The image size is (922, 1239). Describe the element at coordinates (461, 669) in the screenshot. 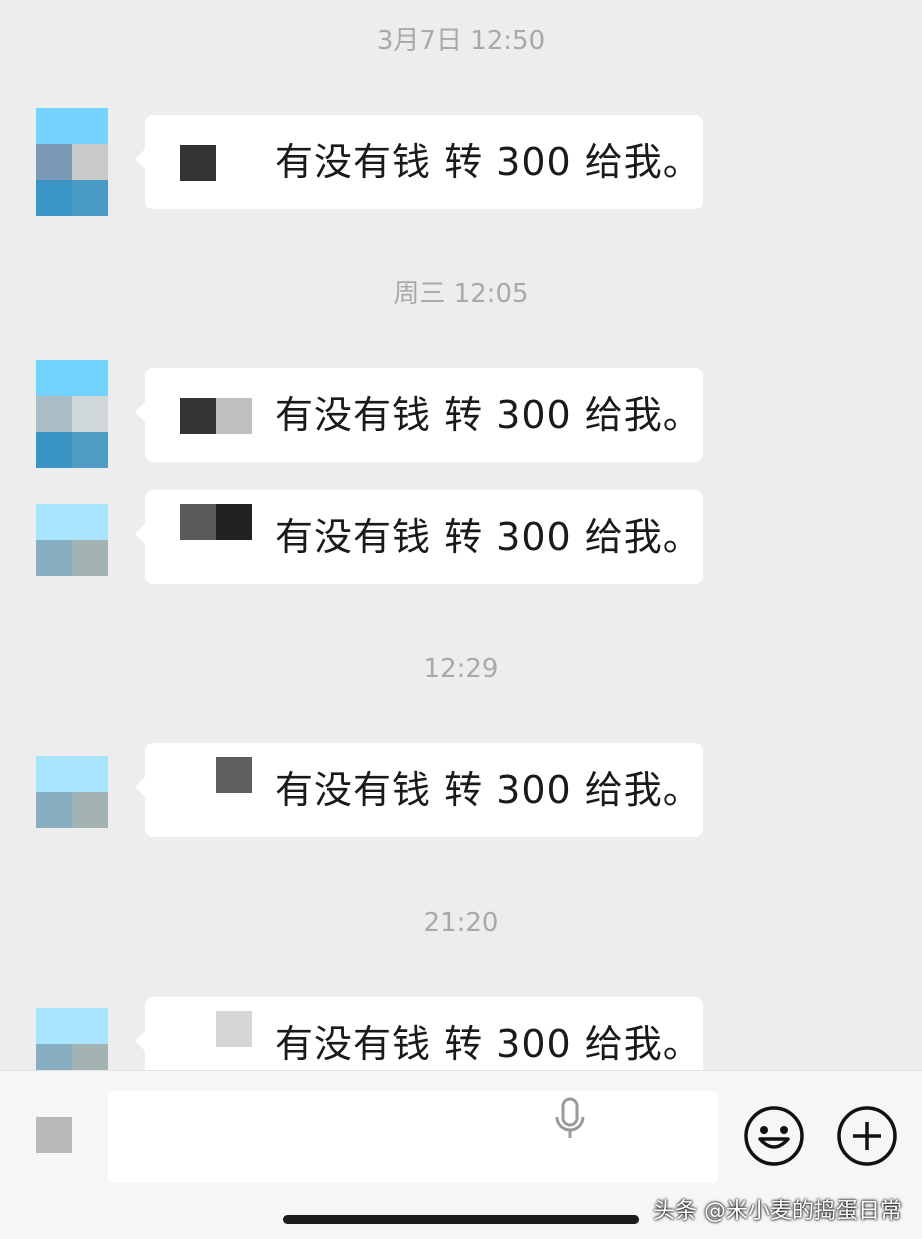

I see `timestamp: 12:29` at that location.